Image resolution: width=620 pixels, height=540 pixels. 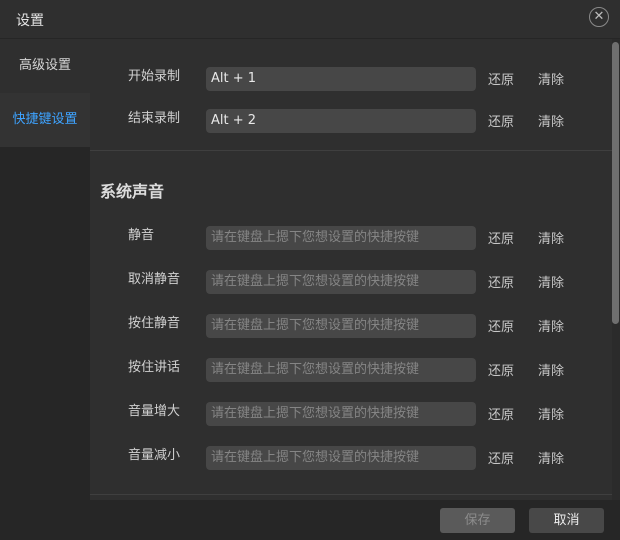 What do you see at coordinates (30, 21) in the screenshot?
I see `window-title: 设置` at bounding box center [30, 21].